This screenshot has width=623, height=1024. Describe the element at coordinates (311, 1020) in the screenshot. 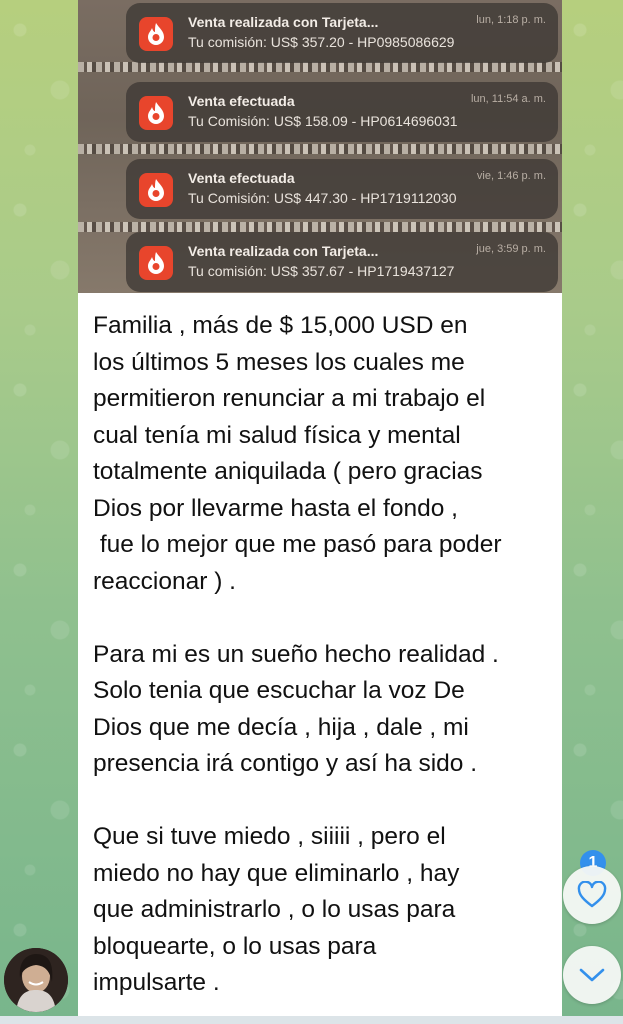

I see `bottom-bar` at that location.